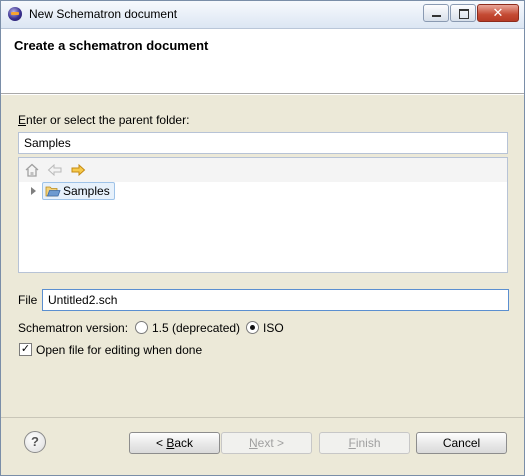 The image size is (525, 476). Describe the element at coordinates (253, 443) in the screenshot. I see `next-button-accel: N` at that location.